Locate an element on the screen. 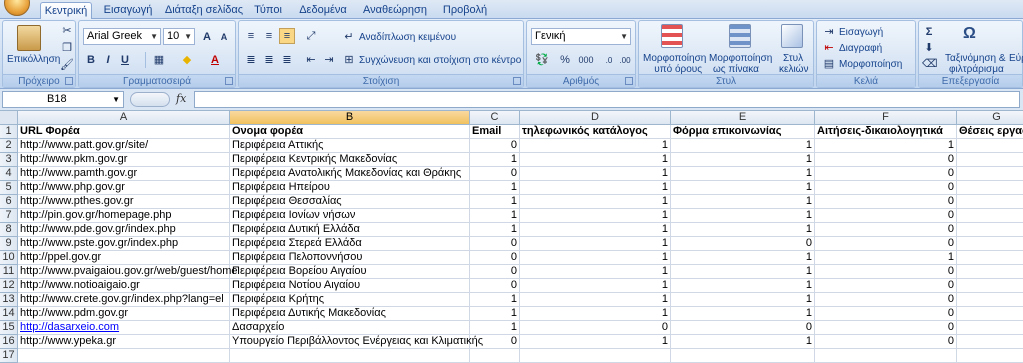 Image resolution: width=1023 pixels, height=363 pixels. table-cell: Περιφέρεια Στερεά Ελλάδα is located at coordinates (350, 244).